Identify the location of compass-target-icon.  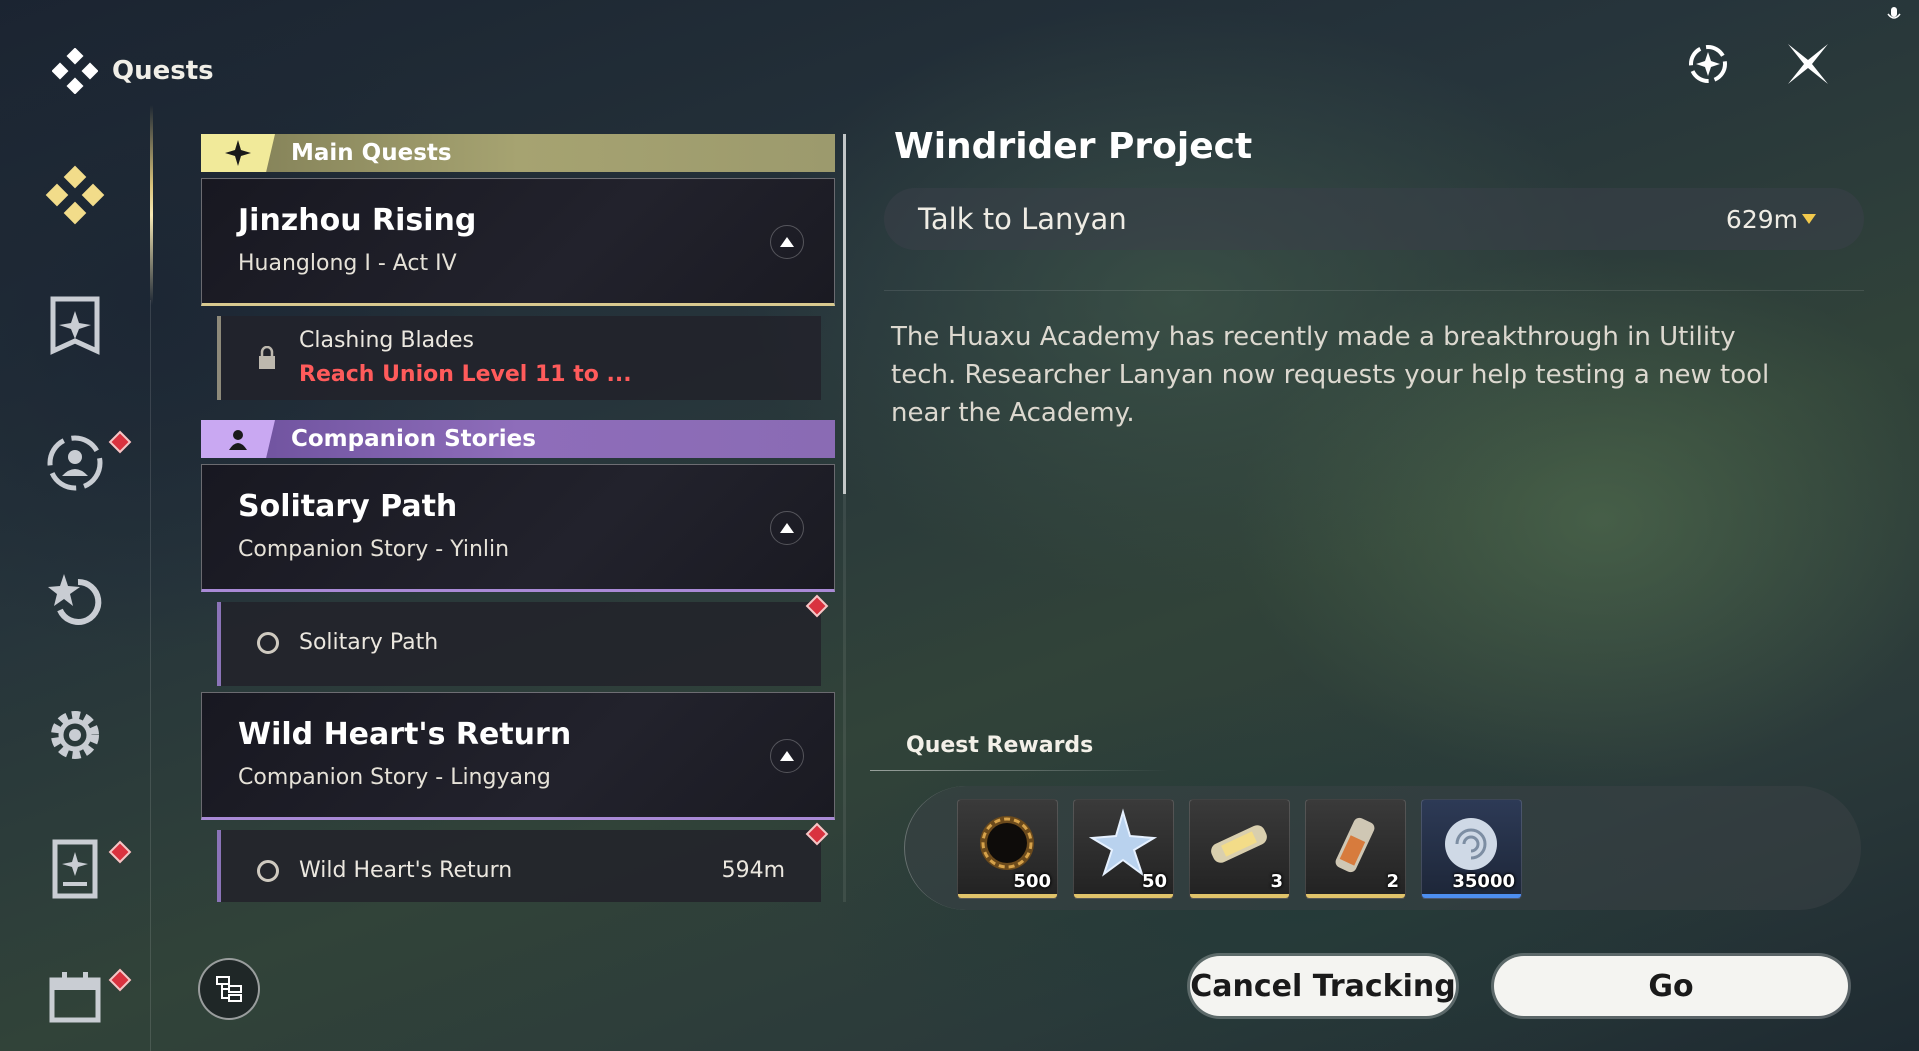
(1708, 64).